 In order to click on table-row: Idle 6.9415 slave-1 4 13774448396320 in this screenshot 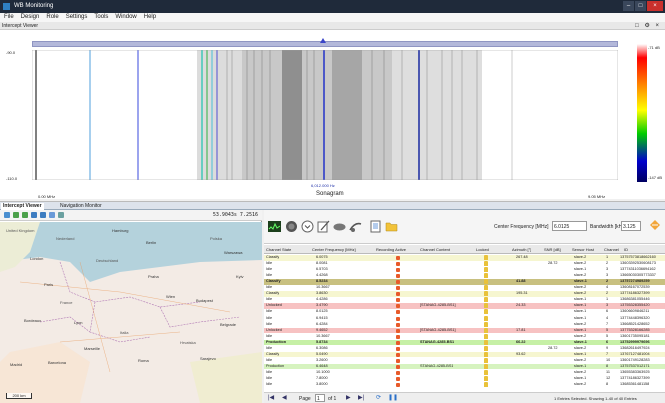, I will do `click(464, 318)`.